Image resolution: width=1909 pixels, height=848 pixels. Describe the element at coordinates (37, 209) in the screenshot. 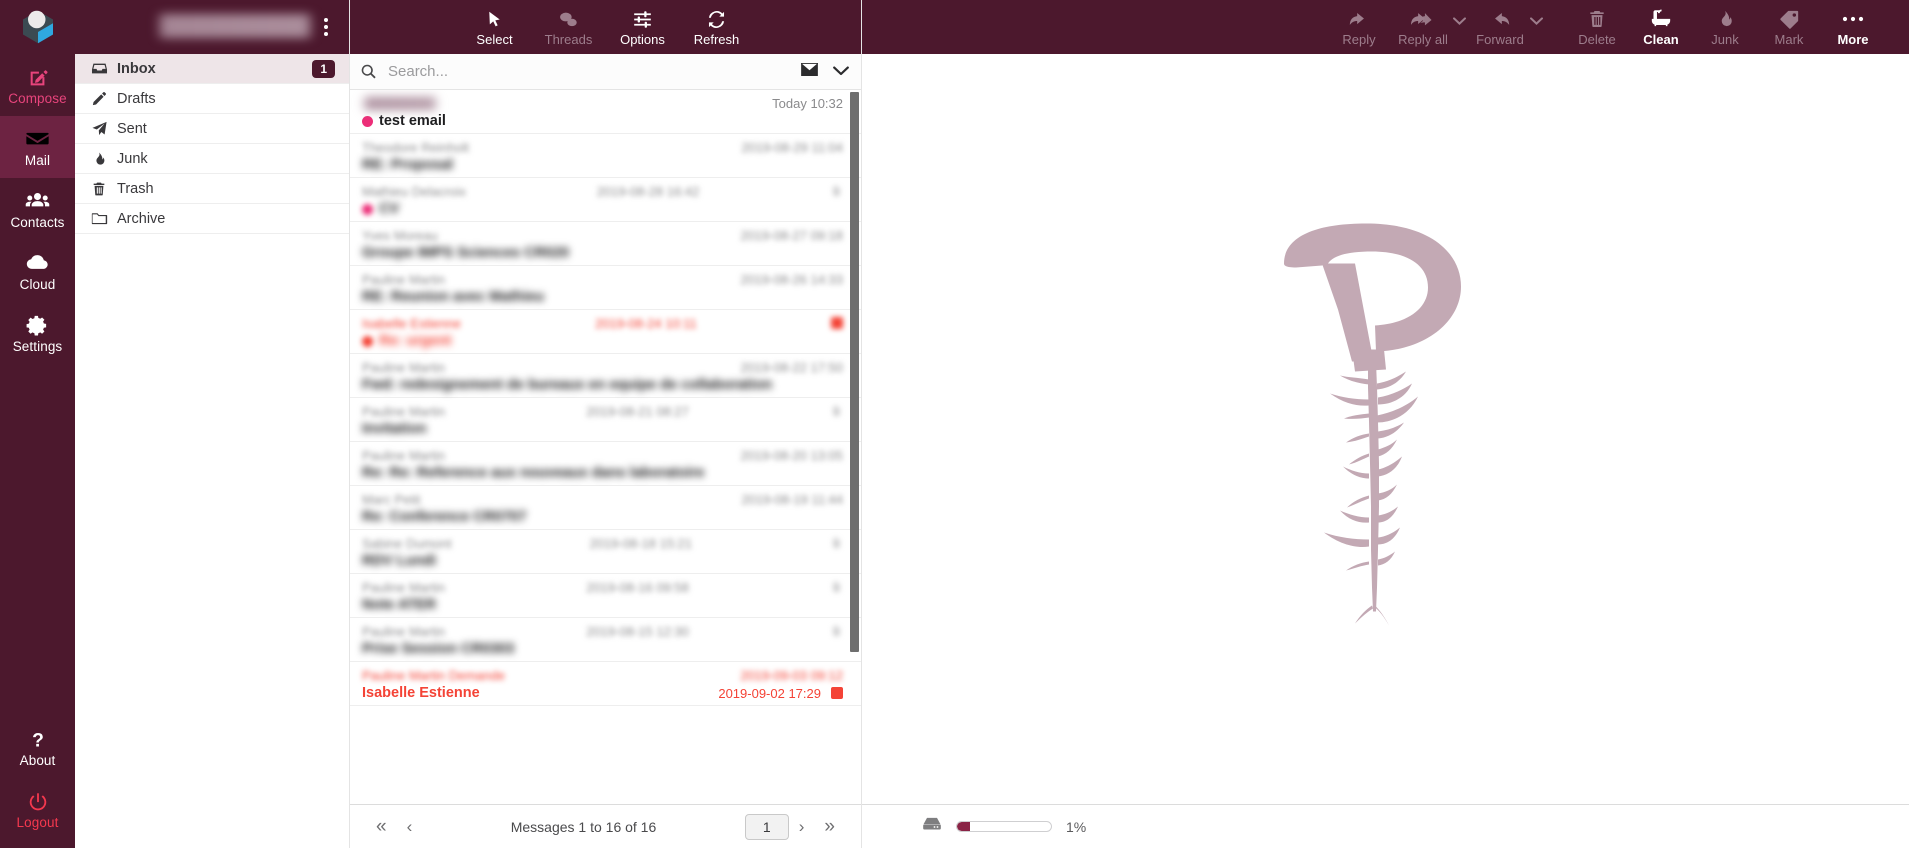

I see `sidebar-item-contacts: Contacts` at that location.